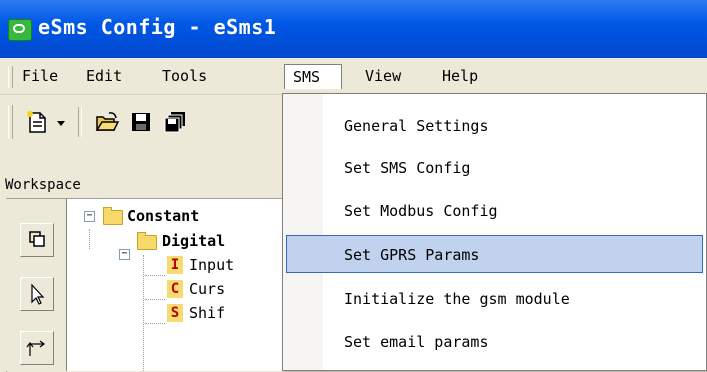 The image size is (707, 372). Describe the element at coordinates (175, 289) in the screenshot. I see `tree-badge-c: C` at that location.